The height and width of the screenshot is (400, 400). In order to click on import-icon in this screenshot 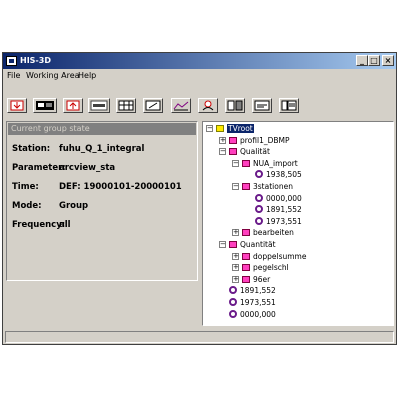, I will do `click(17, 105)`.